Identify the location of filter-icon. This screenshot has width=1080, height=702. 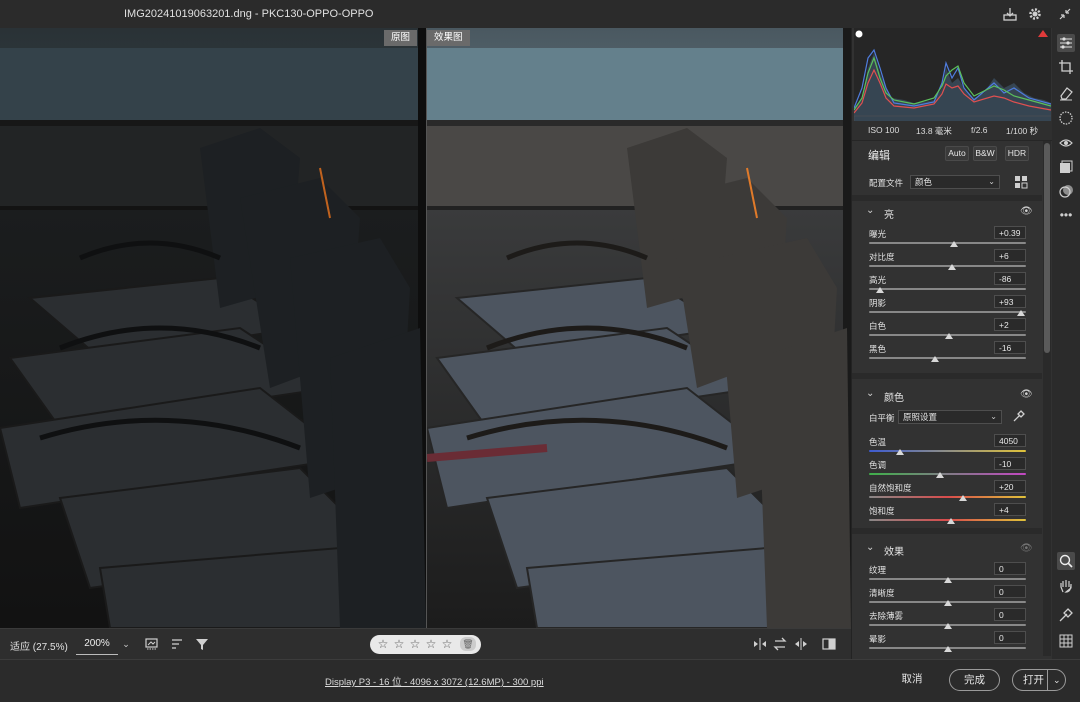
(202, 644).